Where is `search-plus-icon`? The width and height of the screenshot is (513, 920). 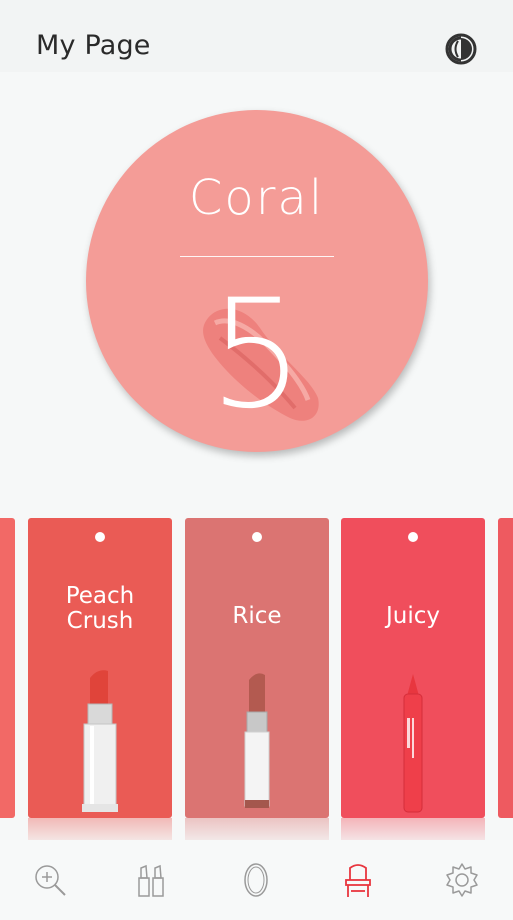 search-plus-icon is located at coordinates (50, 880).